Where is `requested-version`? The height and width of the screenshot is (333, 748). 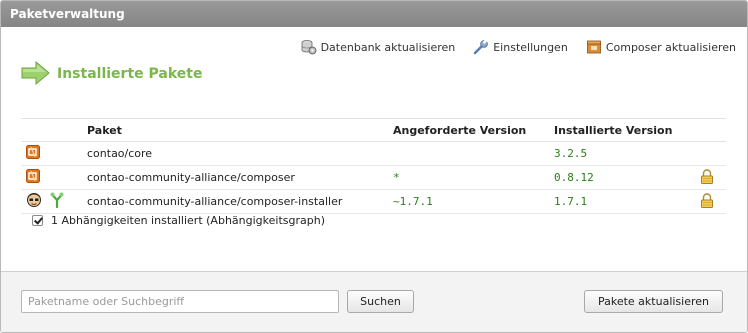
requested-version is located at coordinates (473, 153).